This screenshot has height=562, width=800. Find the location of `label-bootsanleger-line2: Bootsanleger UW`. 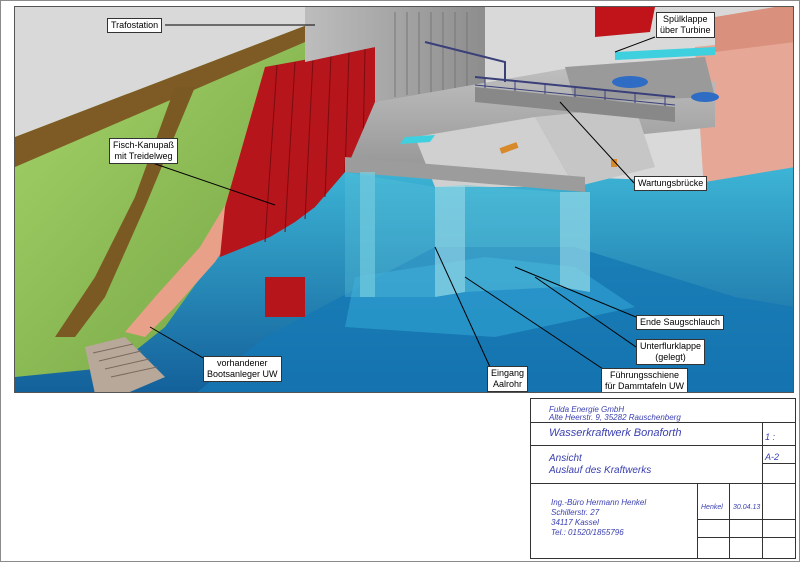

label-bootsanleger-line2: Bootsanleger UW is located at coordinates (242, 374).